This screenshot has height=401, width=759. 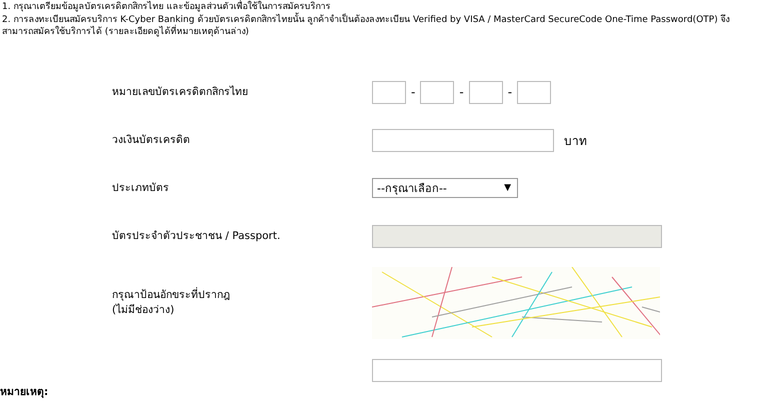 What do you see at coordinates (144, 310) in the screenshot?
I see `field-label: (ไม่มีช่องว่าง)` at bounding box center [144, 310].